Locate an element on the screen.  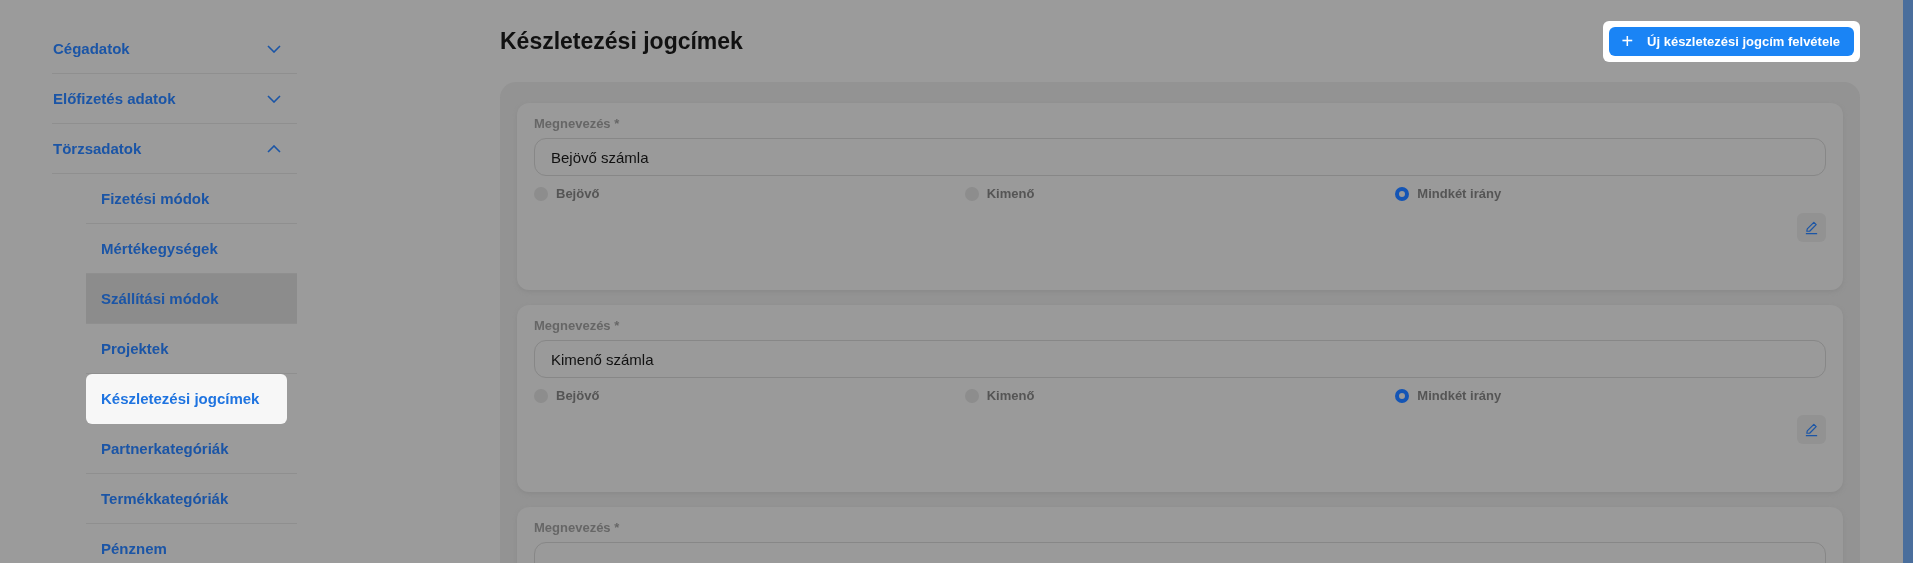
page-title: Készletezési jogcímek is located at coordinates (621, 41).